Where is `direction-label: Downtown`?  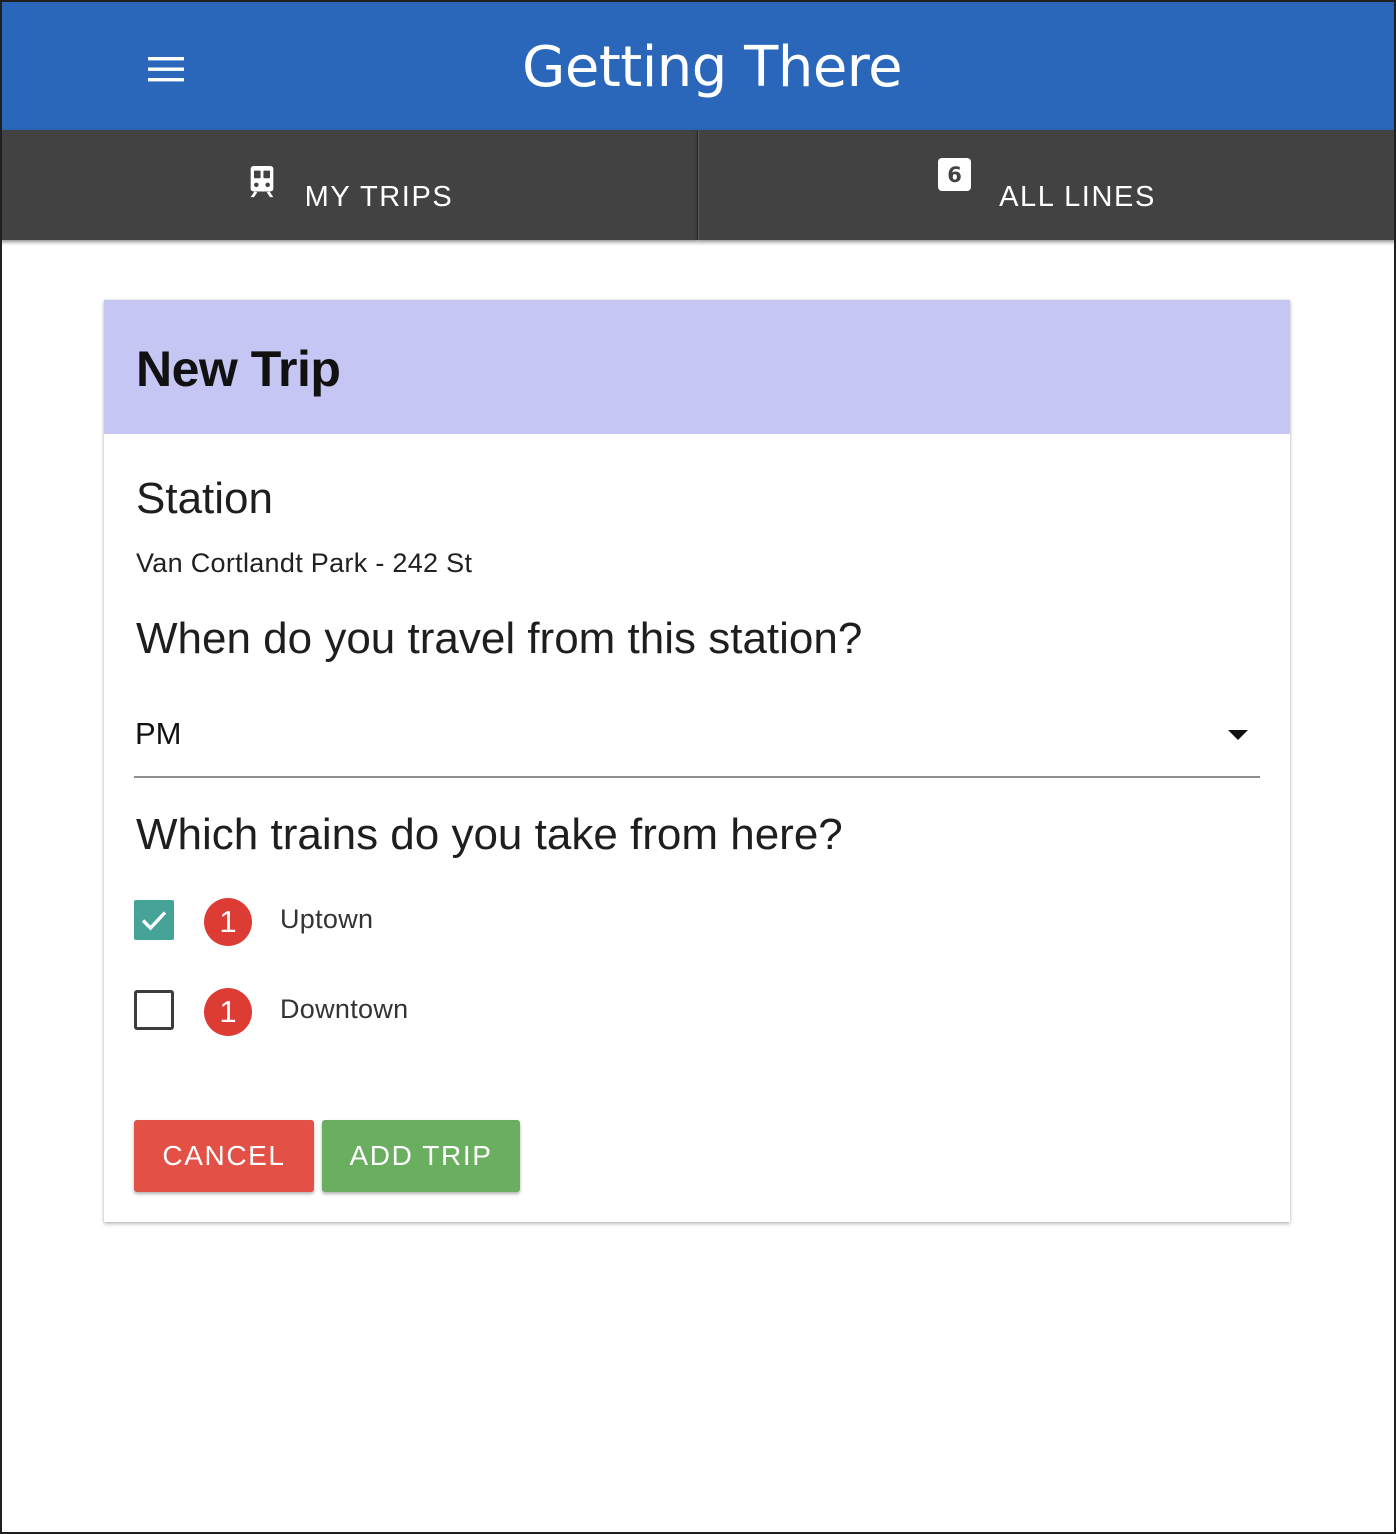
direction-label: Downtown is located at coordinates (344, 1009).